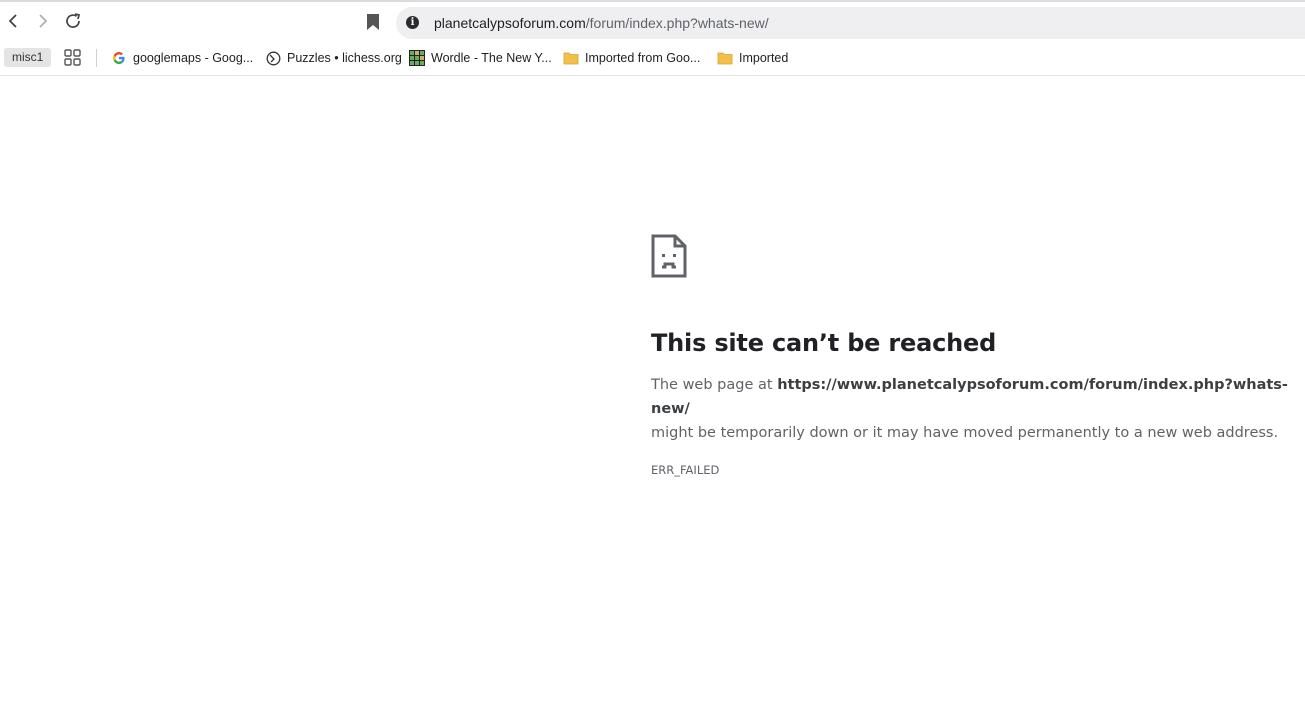  What do you see at coordinates (344, 58) in the screenshot?
I see `bookmark-label: Puzzles • lichess.org` at bounding box center [344, 58].